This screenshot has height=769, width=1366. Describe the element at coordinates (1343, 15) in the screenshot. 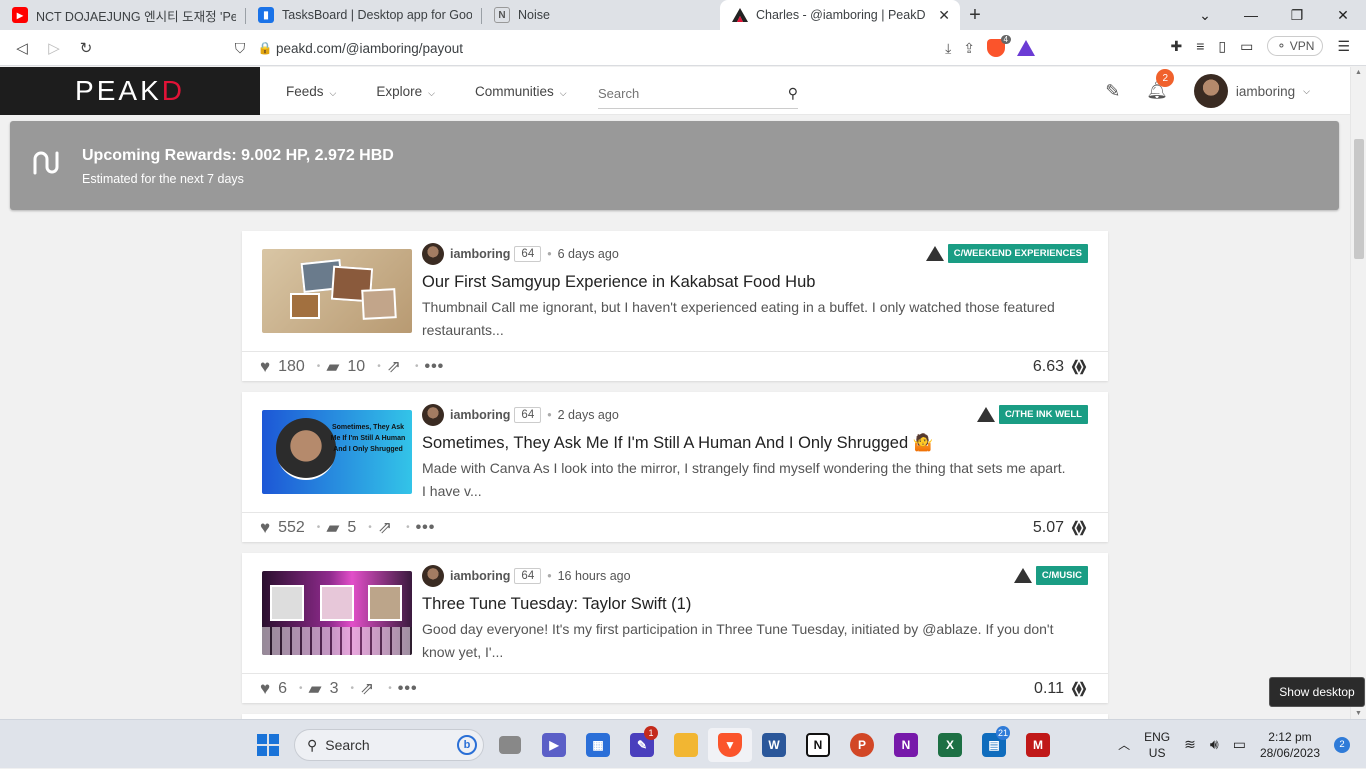

I see `close-window-icon: ✕` at that location.